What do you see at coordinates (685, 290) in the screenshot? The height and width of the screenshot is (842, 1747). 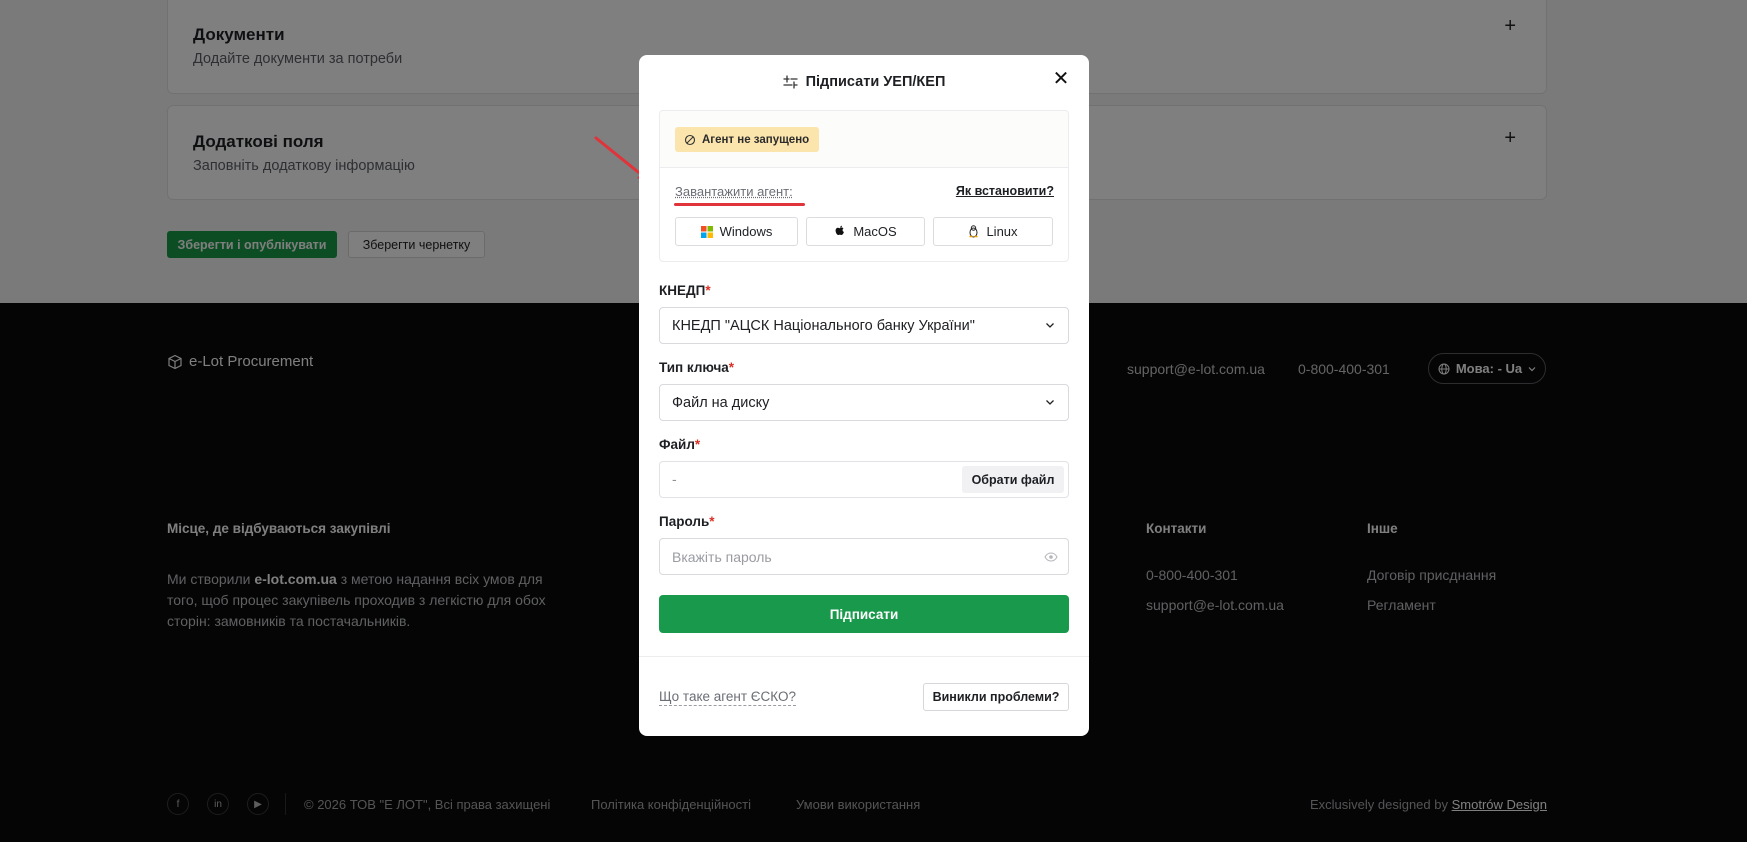 I see `kndp-label: КНЕДП*` at bounding box center [685, 290].